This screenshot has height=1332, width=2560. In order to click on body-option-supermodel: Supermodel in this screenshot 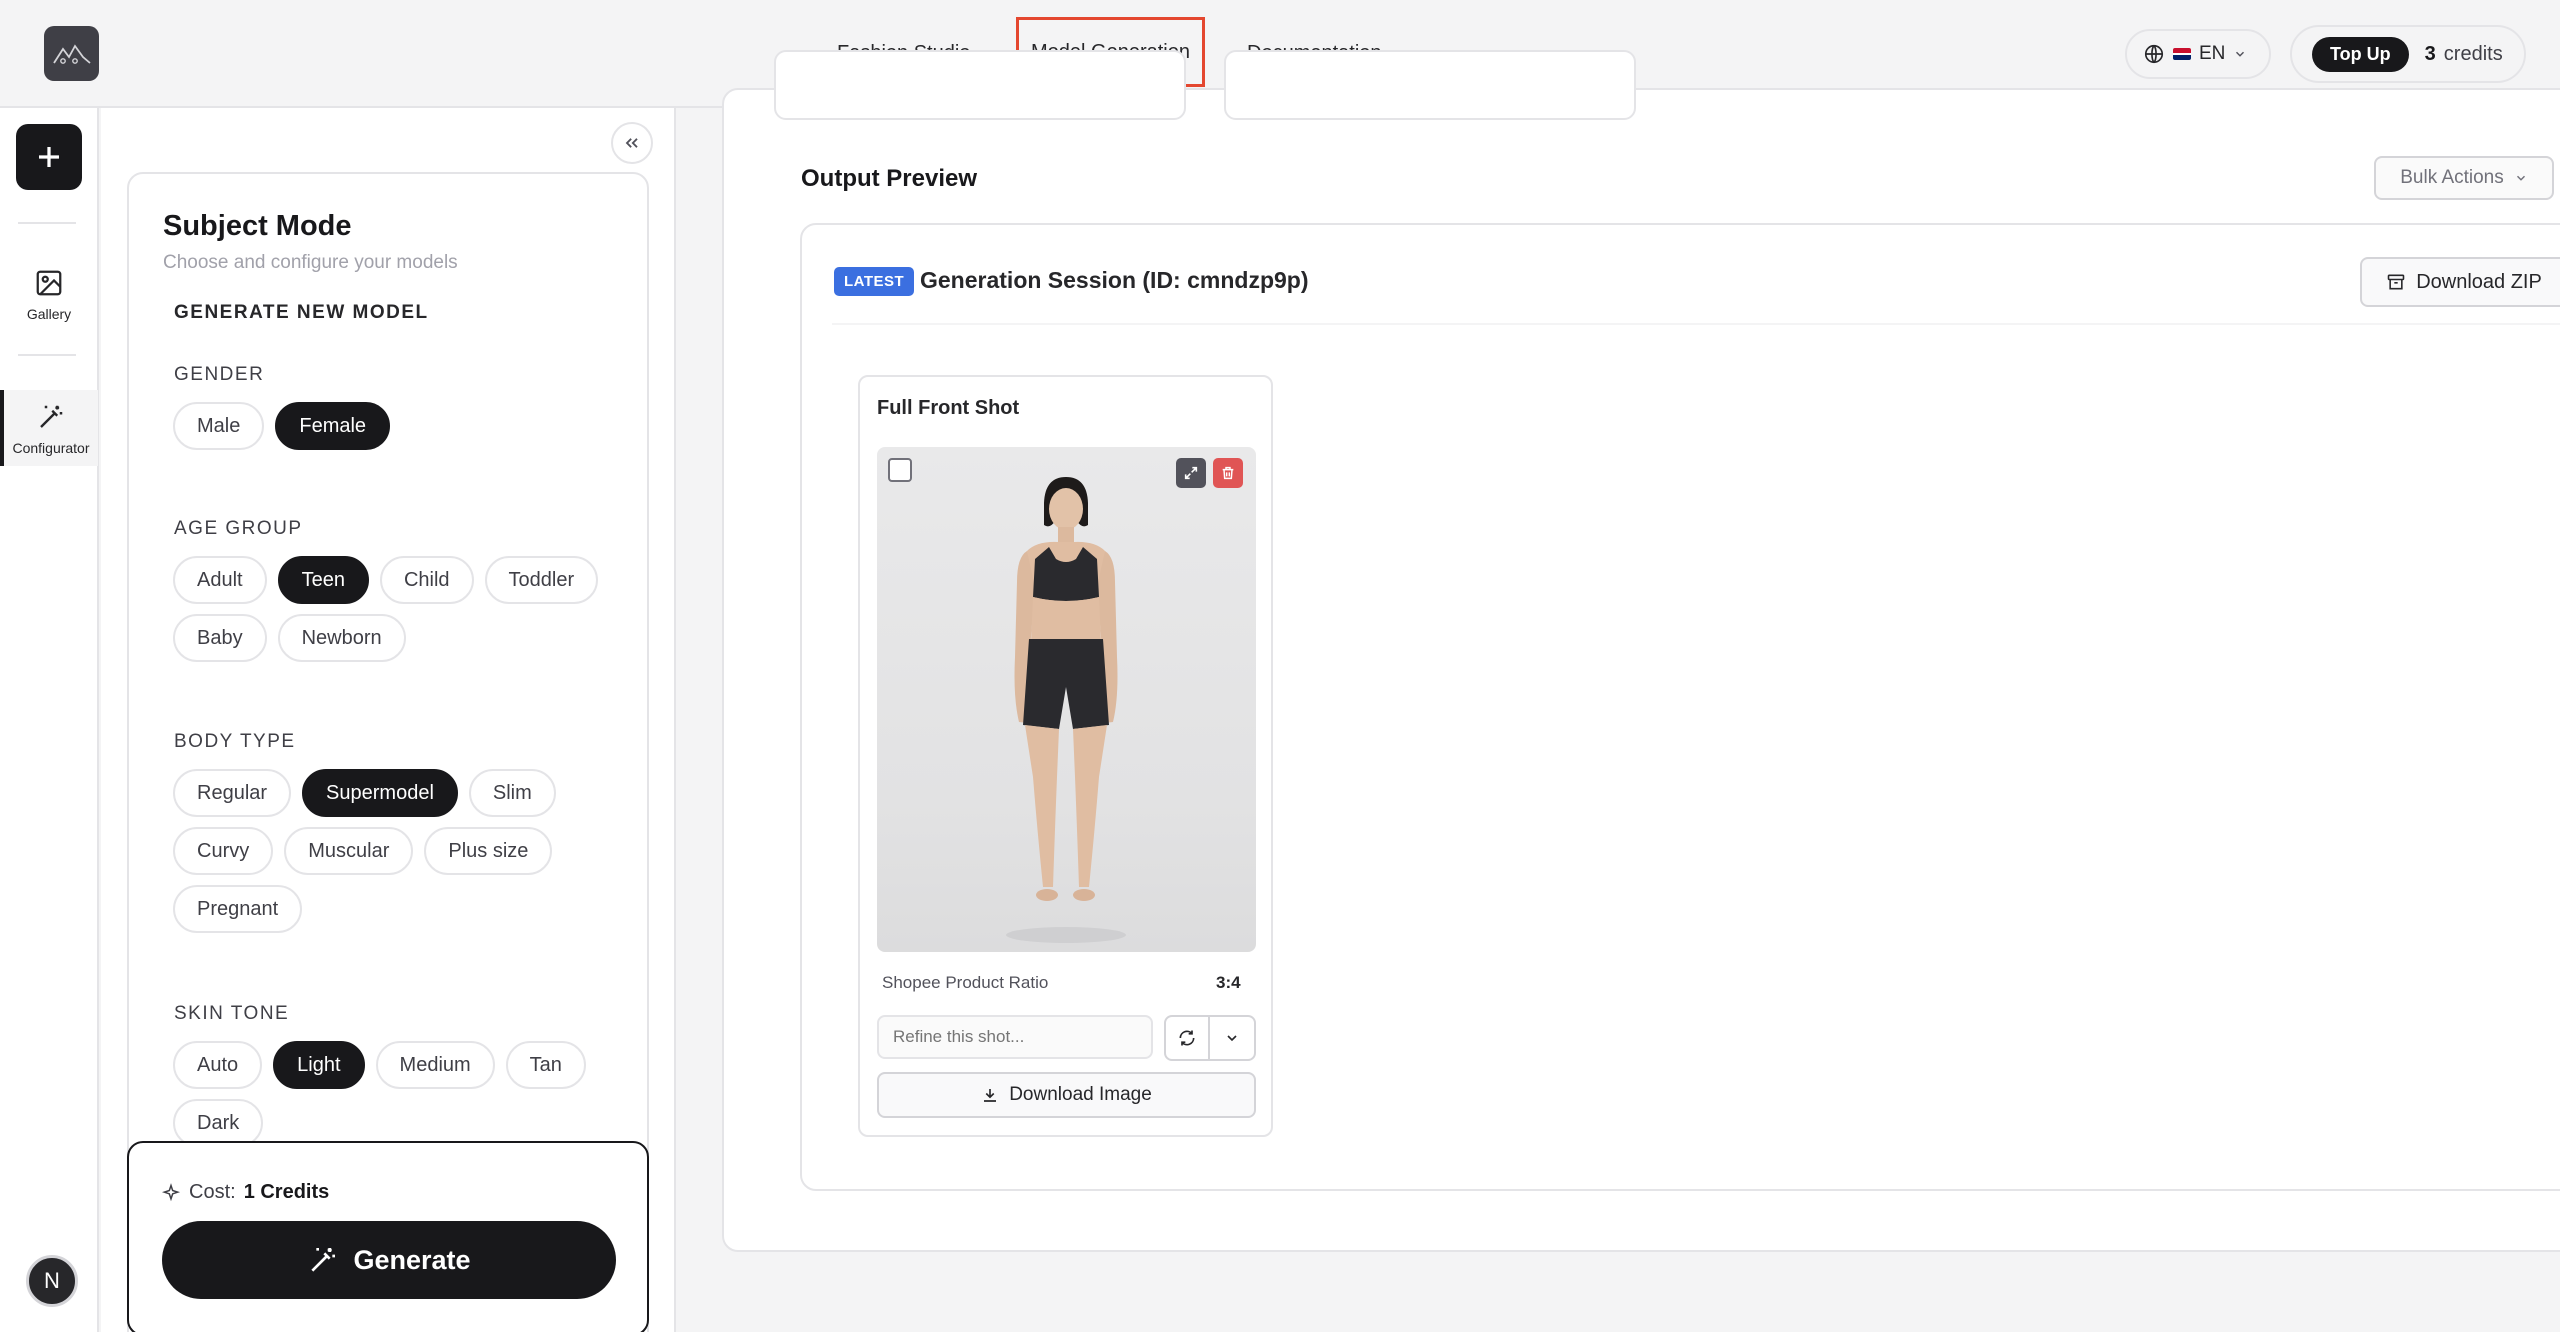, I will do `click(380, 793)`.